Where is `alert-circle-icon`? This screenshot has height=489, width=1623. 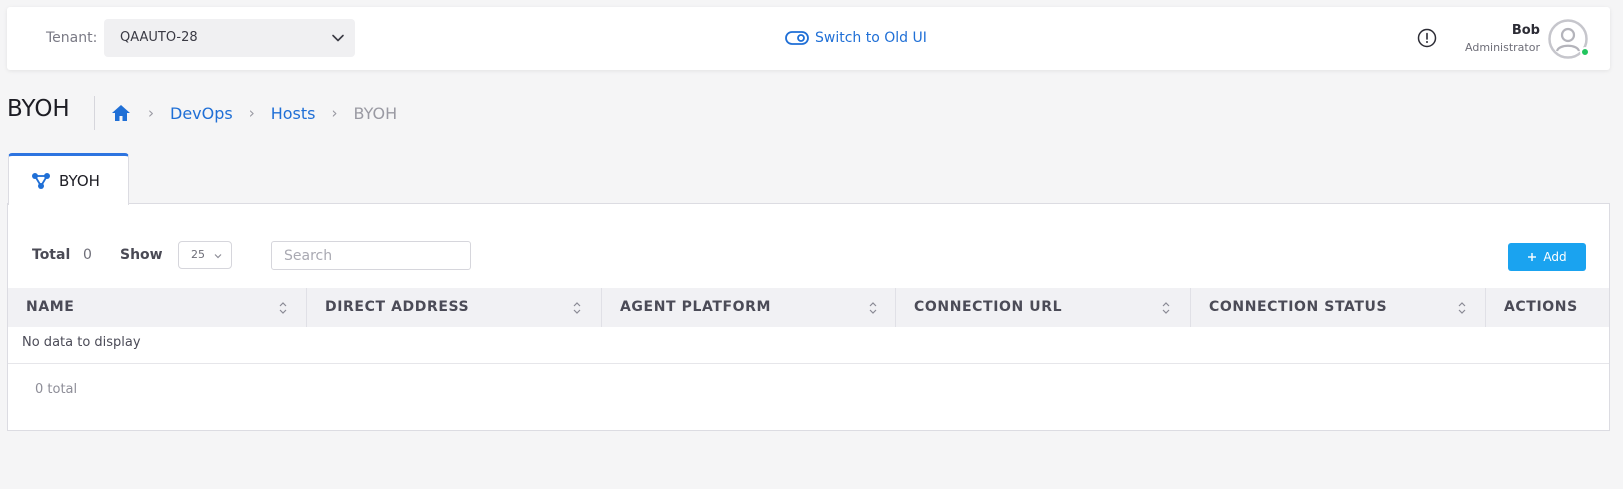 alert-circle-icon is located at coordinates (1427, 38).